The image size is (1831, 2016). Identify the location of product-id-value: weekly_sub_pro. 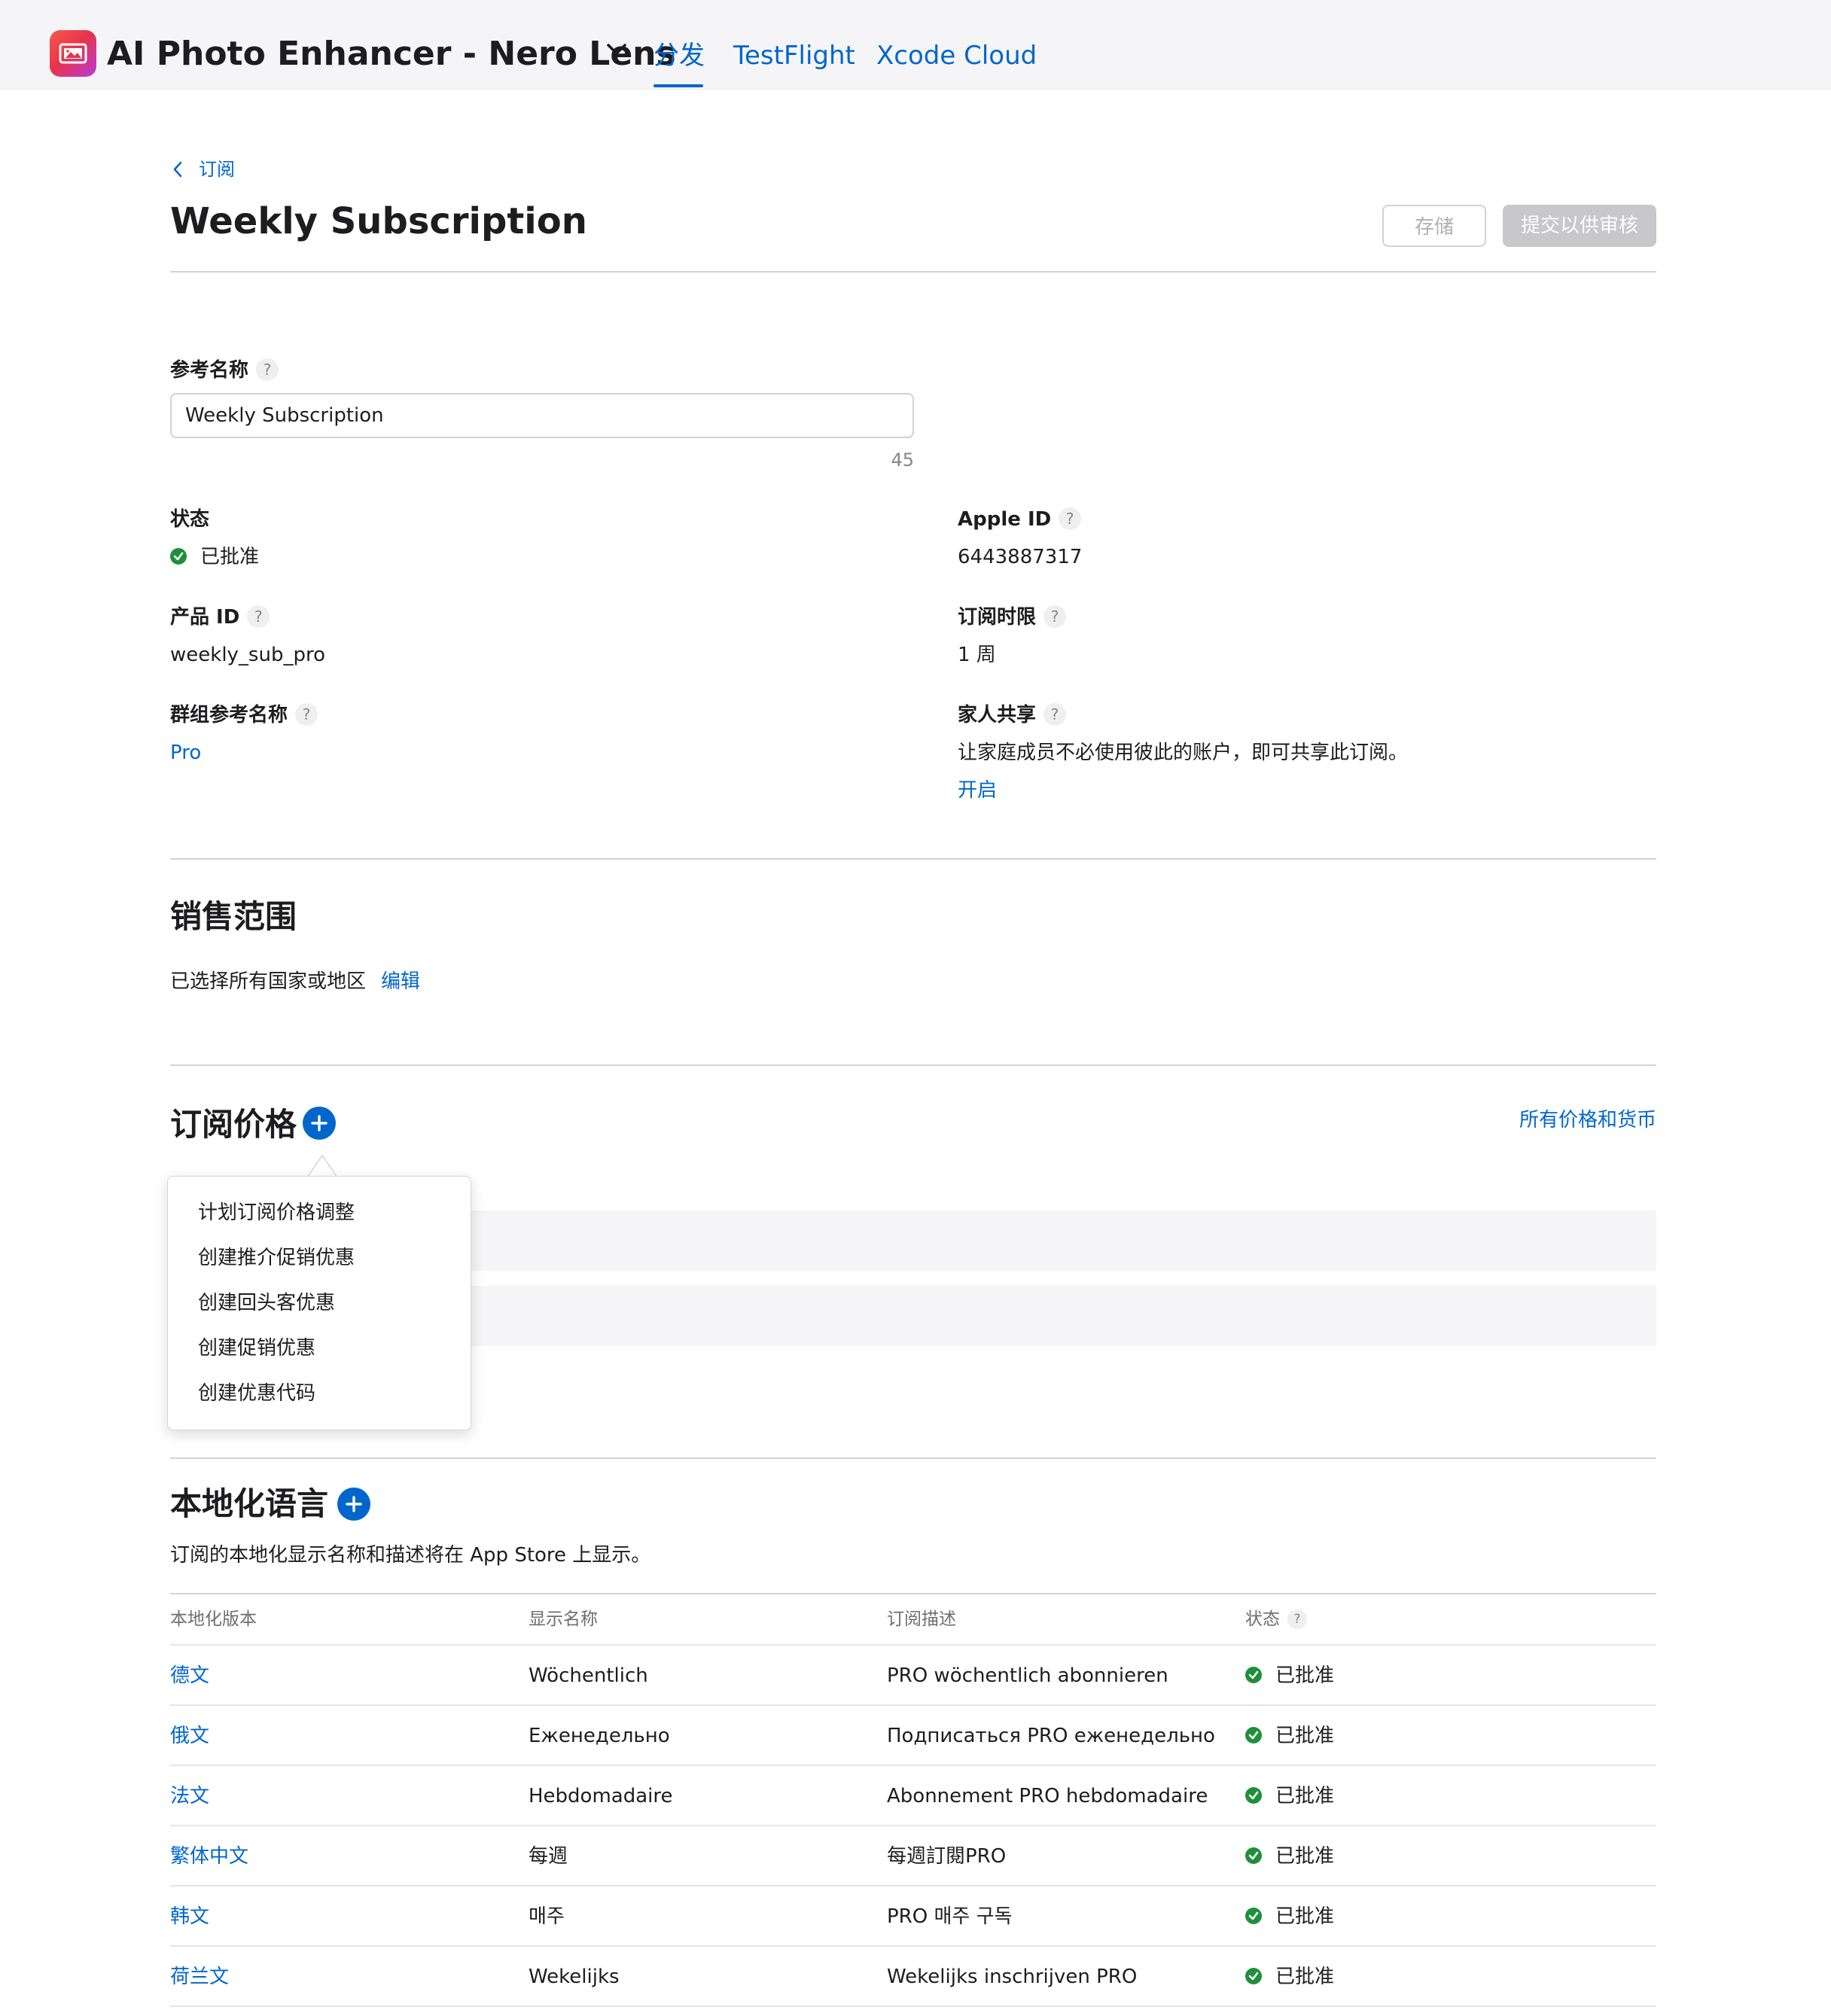
(247, 655).